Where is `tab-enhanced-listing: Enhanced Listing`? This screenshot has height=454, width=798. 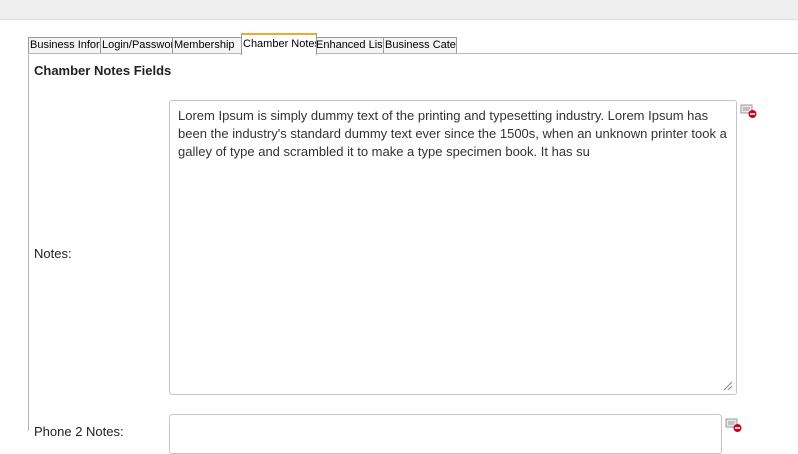
tab-enhanced-listing: Enhanced Listing is located at coordinates (350, 45).